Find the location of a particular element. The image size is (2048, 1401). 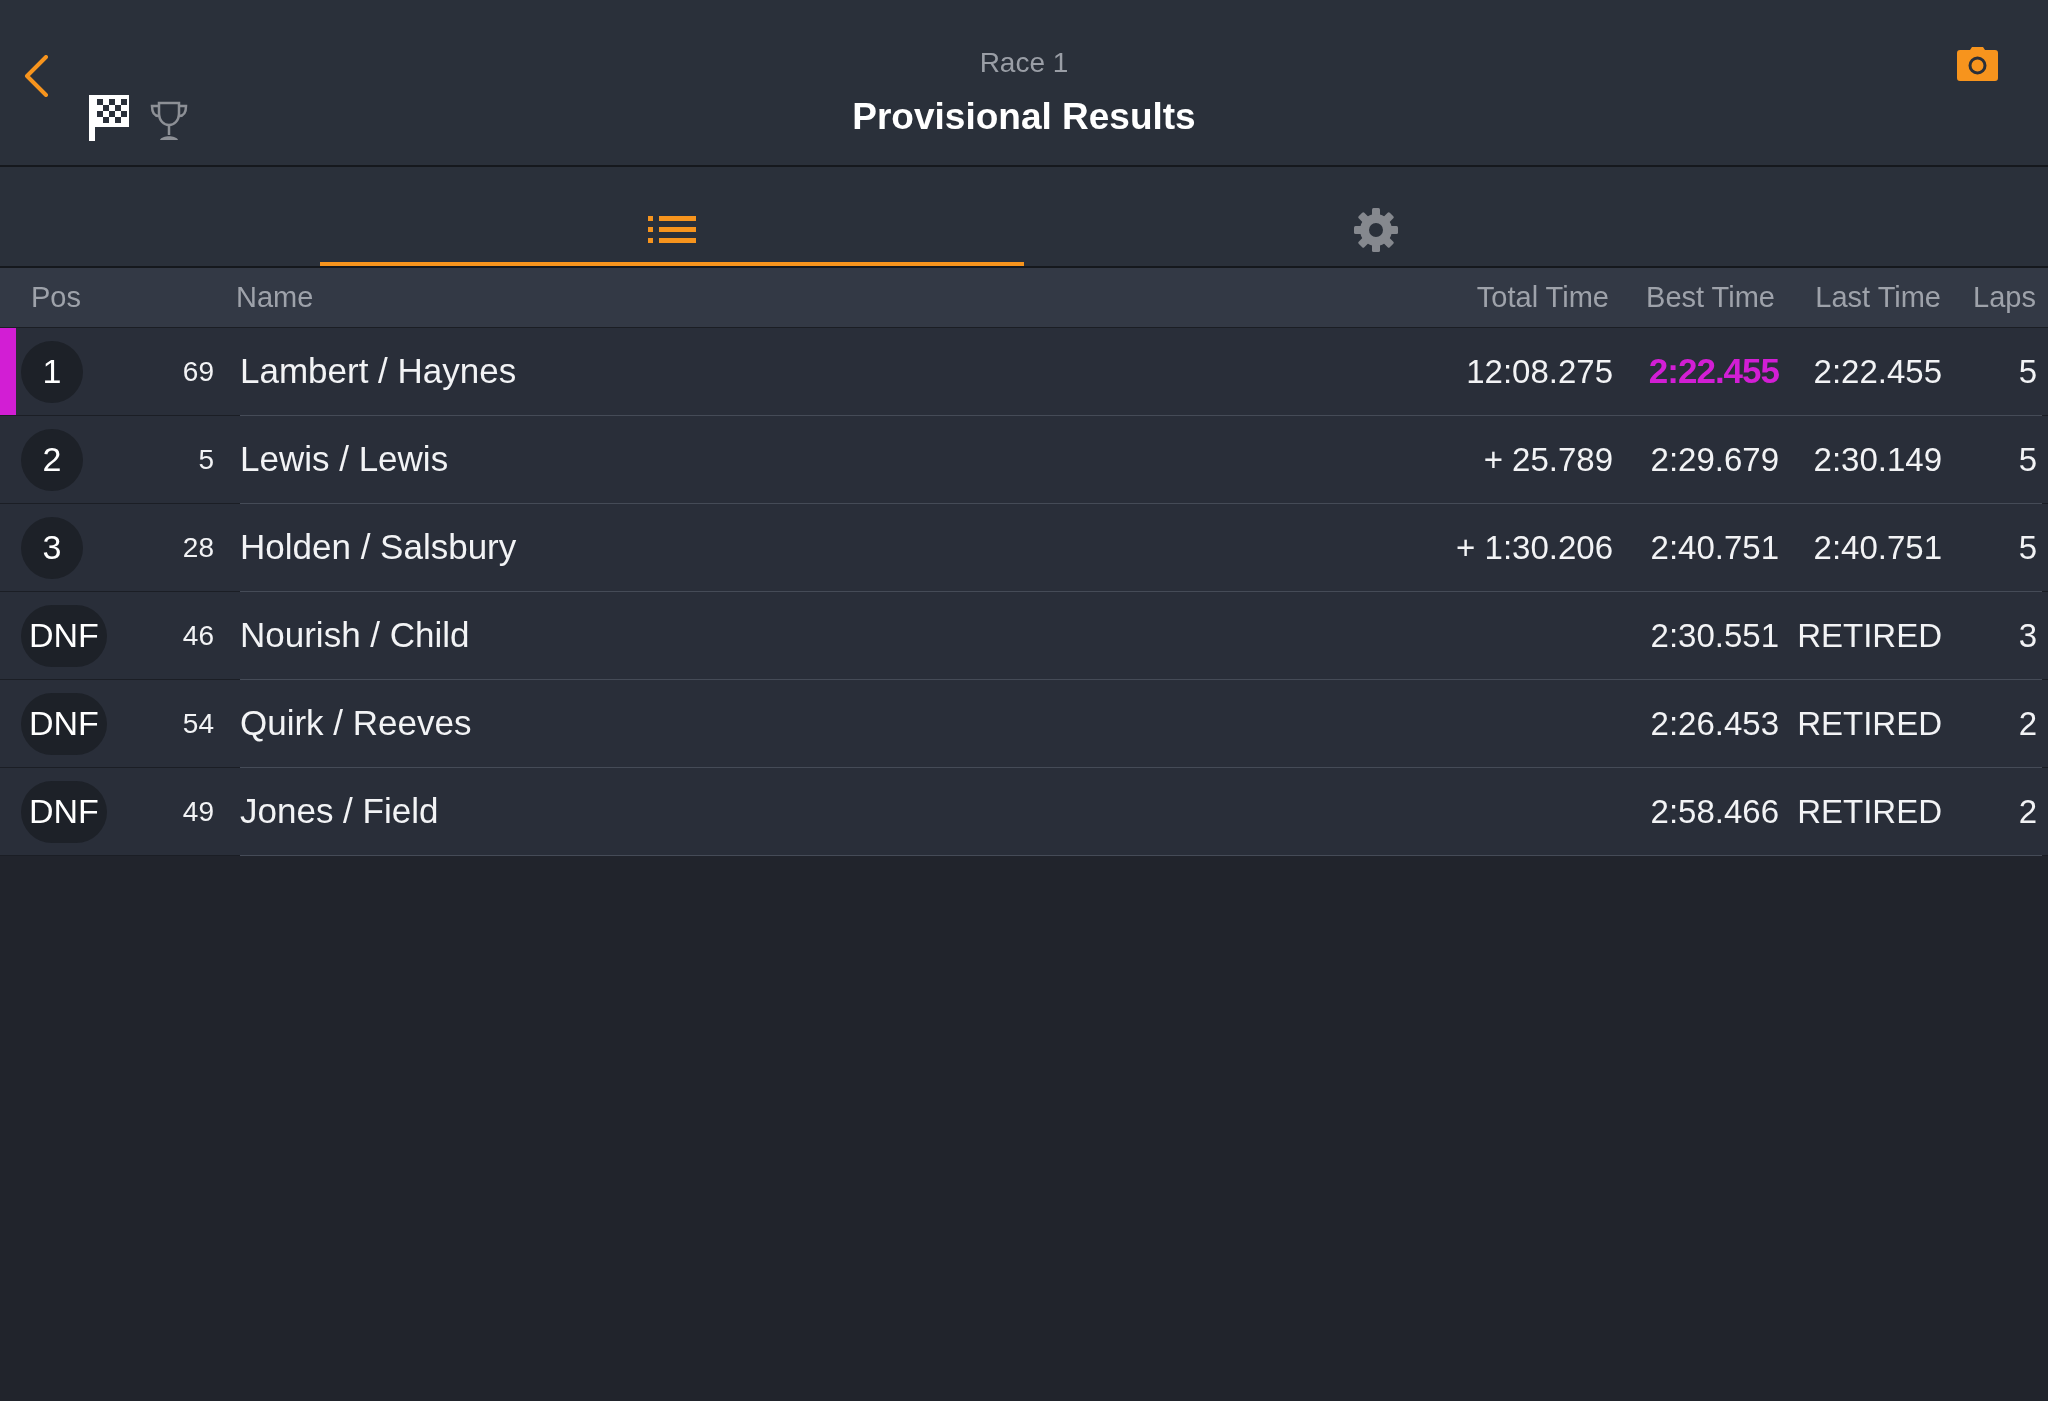

driver-names: Holden / Salsbury is located at coordinates (378, 547).